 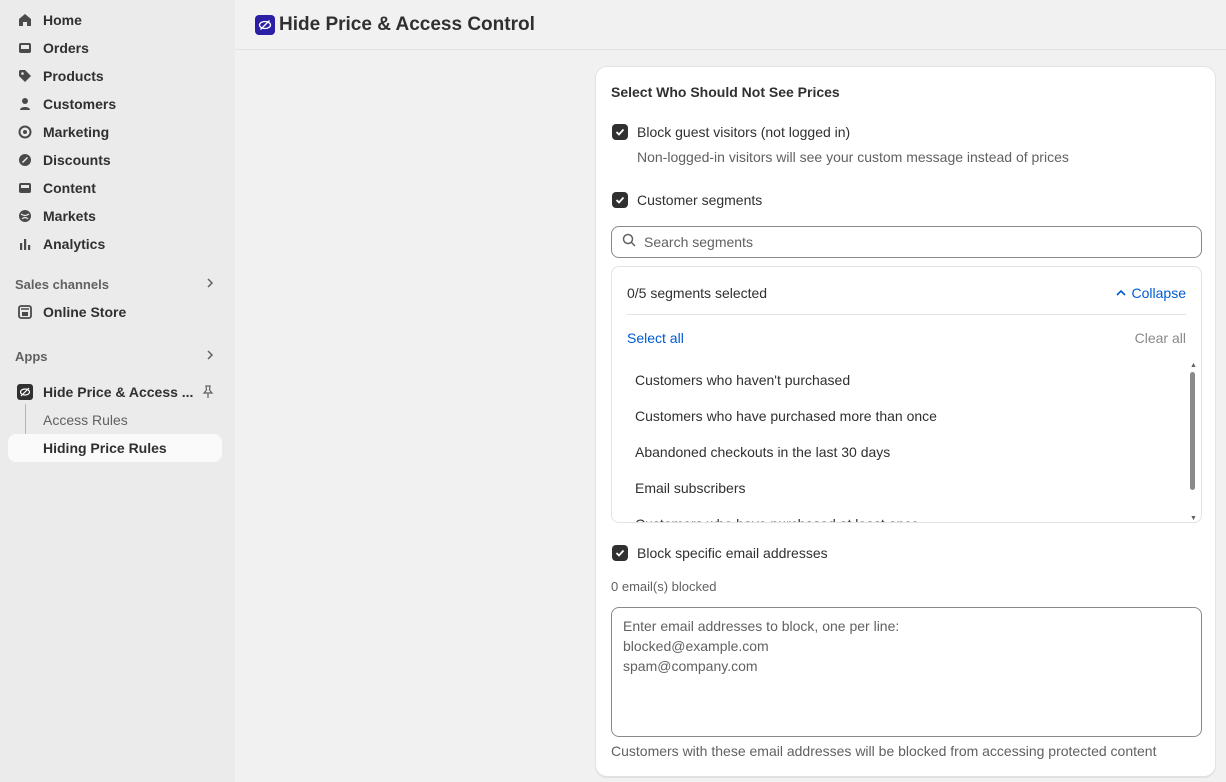 I want to click on emails-checkbox-row: Block specific email addresses, so click(x=720, y=553).